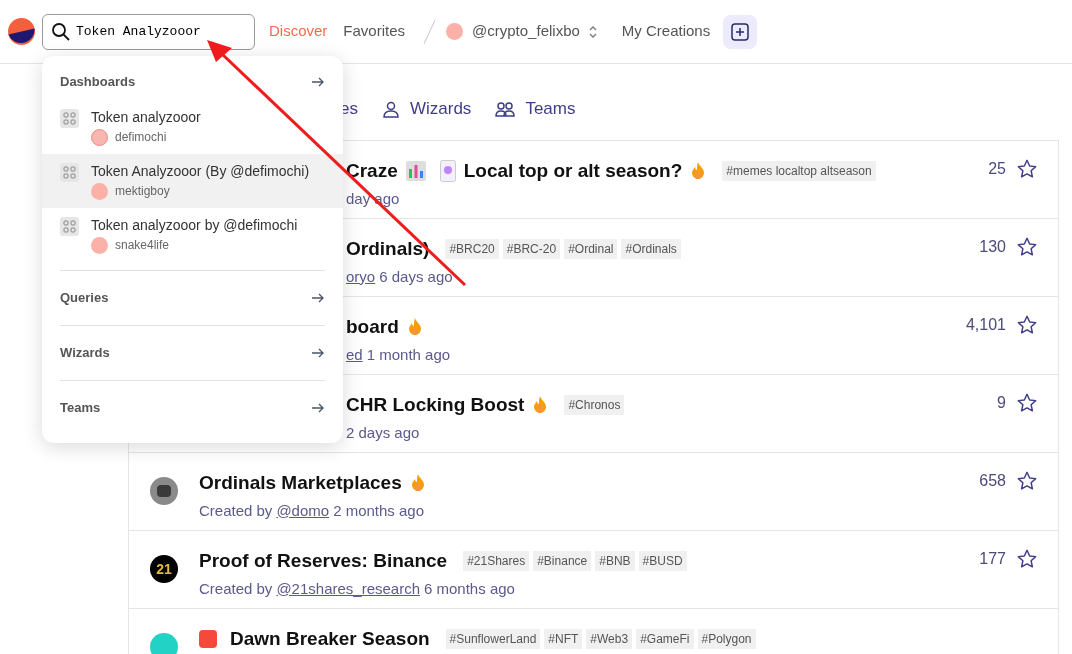  Describe the element at coordinates (531, 249) in the screenshot. I see `tag: #BRC-20` at that location.